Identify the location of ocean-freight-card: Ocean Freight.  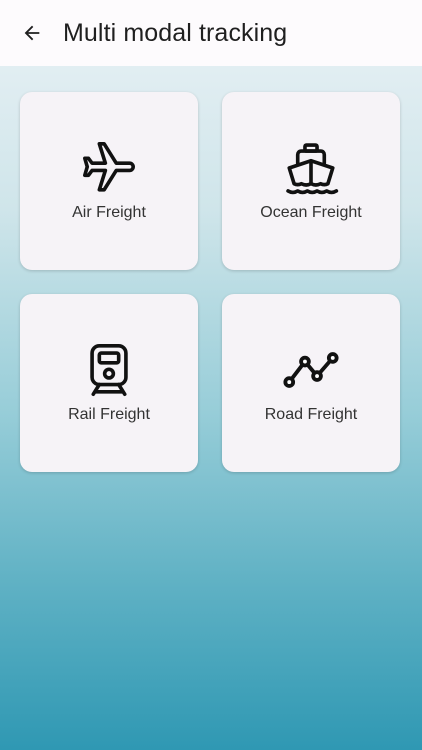
(311, 181).